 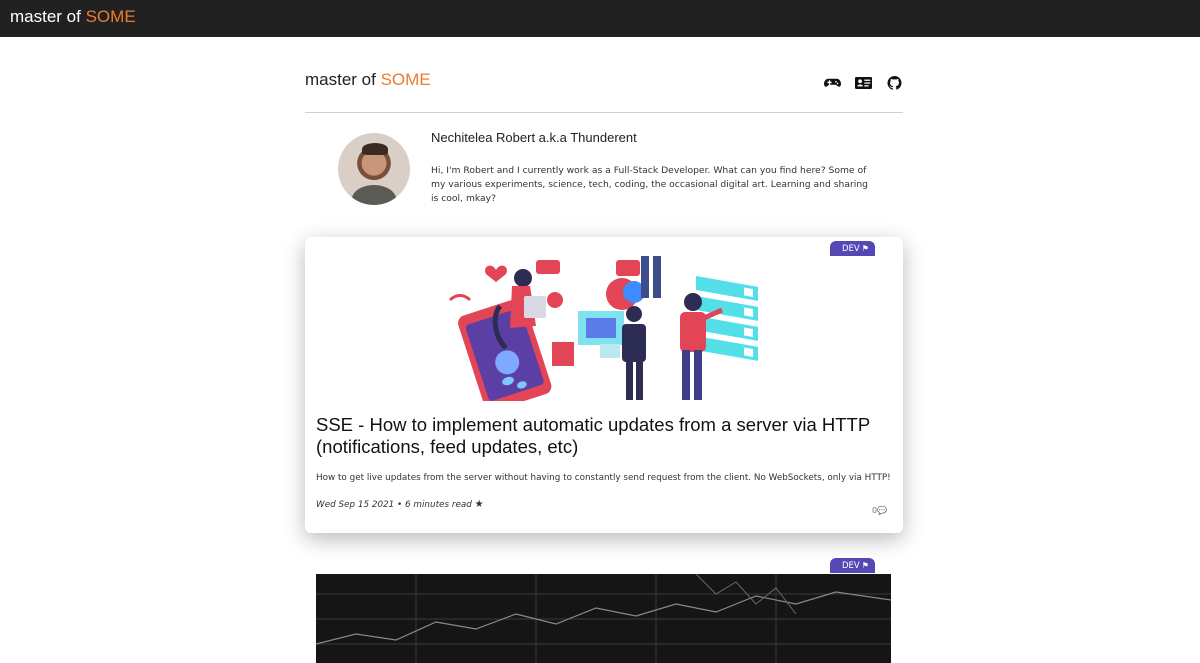 What do you see at coordinates (865, 565) in the screenshot?
I see `tag-icon-2: ⚑` at bounding box center [865, 565].